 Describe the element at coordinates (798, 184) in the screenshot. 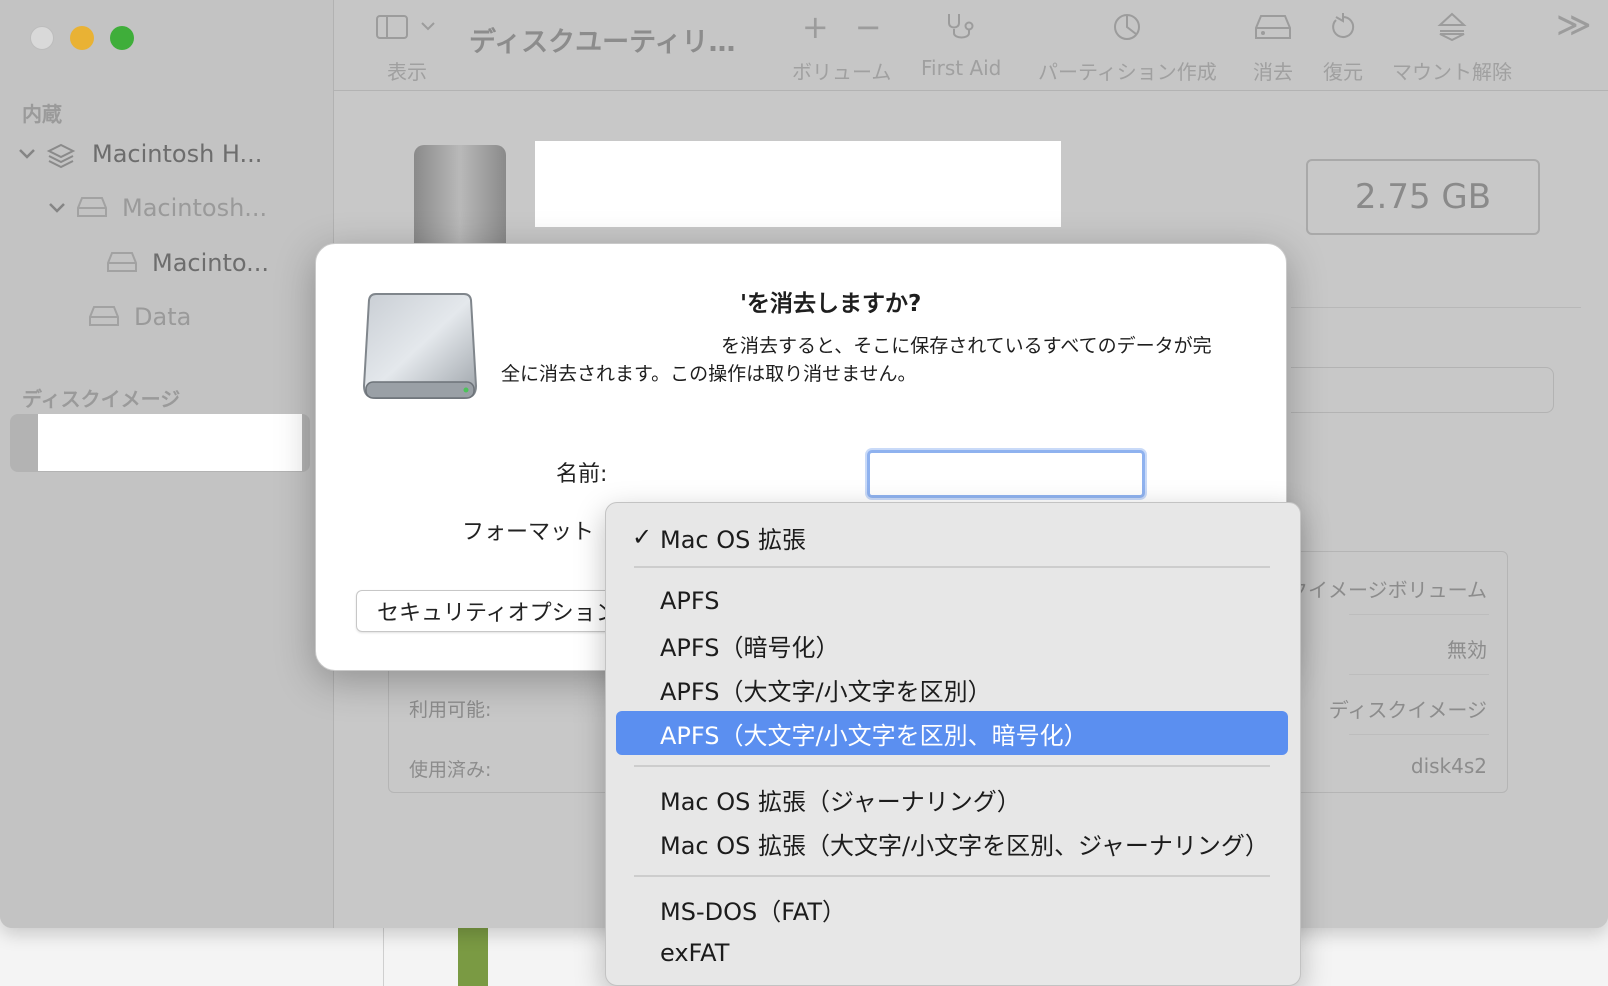

I see `redacted-disk-name` at that location.